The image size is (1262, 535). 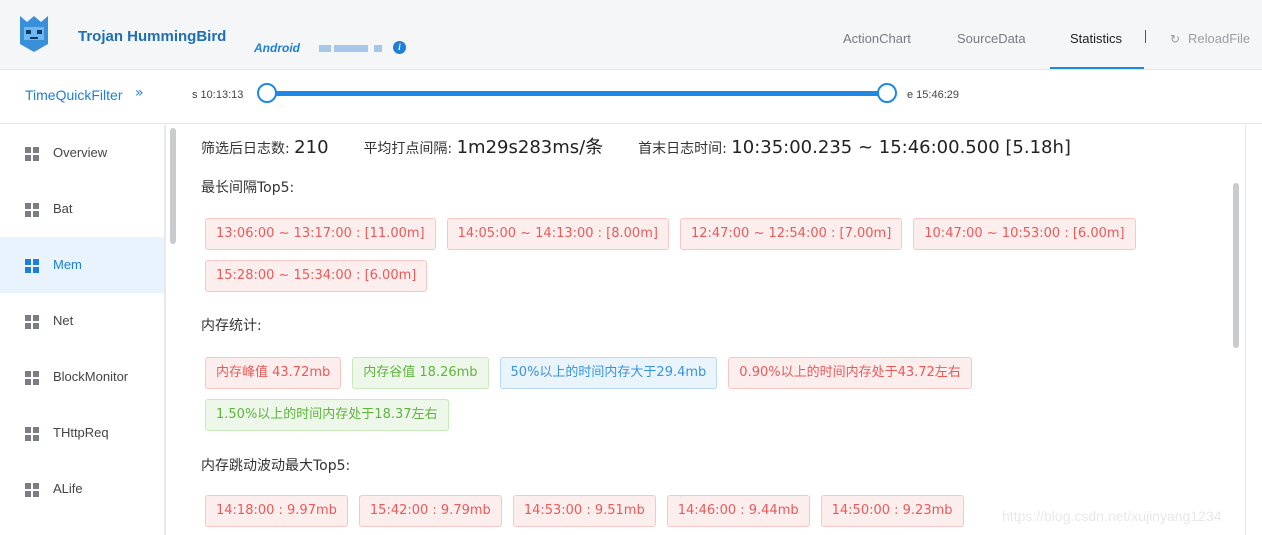 What do you see at coordinates (218, 95) in the screenshot?
I see `range-start-time: s 10:13:13` at bounding box center [218, 95].